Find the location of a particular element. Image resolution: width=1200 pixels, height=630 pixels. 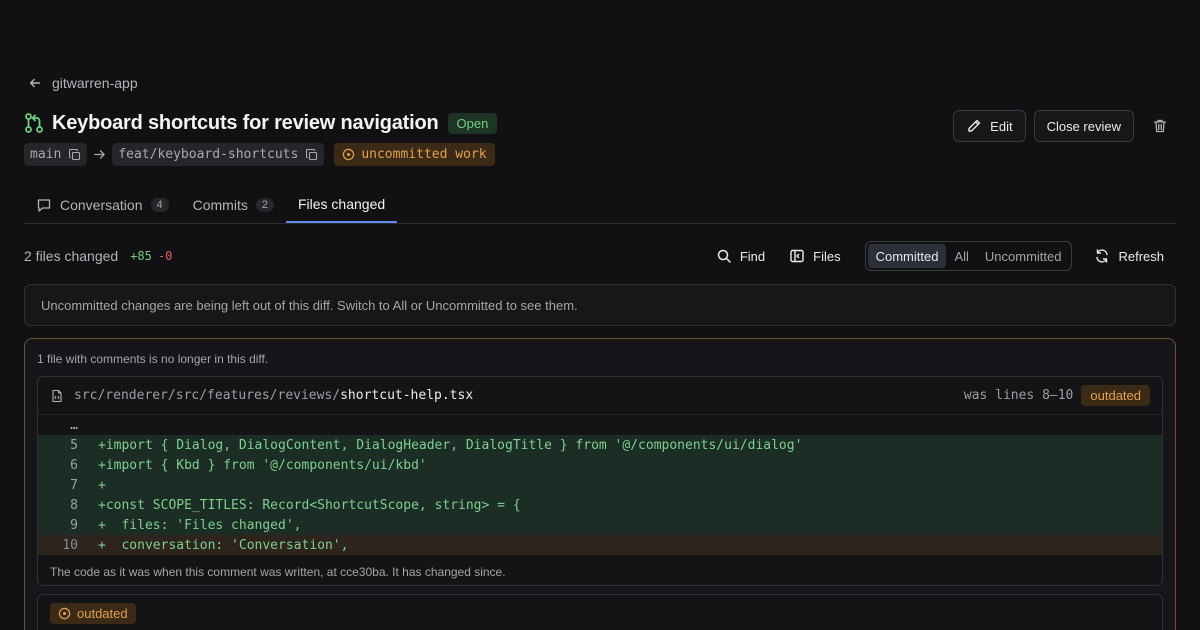

line-code: + is located at coordinates (102, 485).